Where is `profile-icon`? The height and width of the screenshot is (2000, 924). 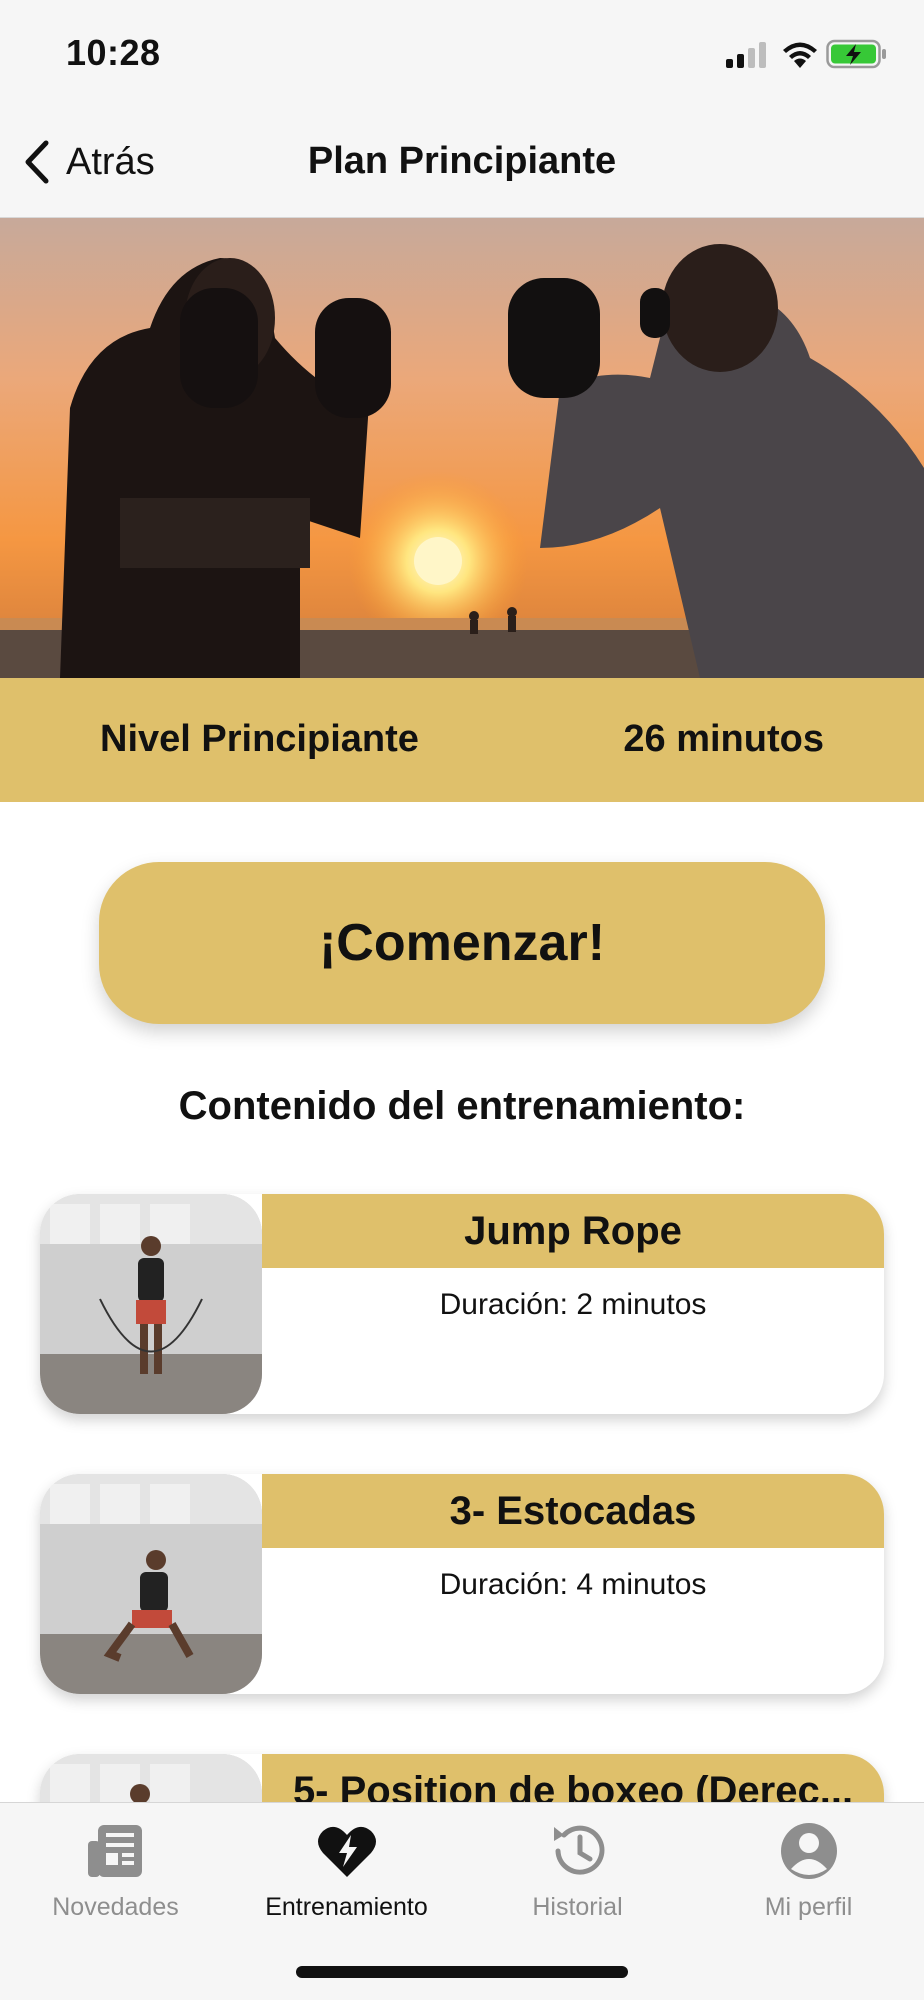 profile-icon is located at coordinates (808, 1851).